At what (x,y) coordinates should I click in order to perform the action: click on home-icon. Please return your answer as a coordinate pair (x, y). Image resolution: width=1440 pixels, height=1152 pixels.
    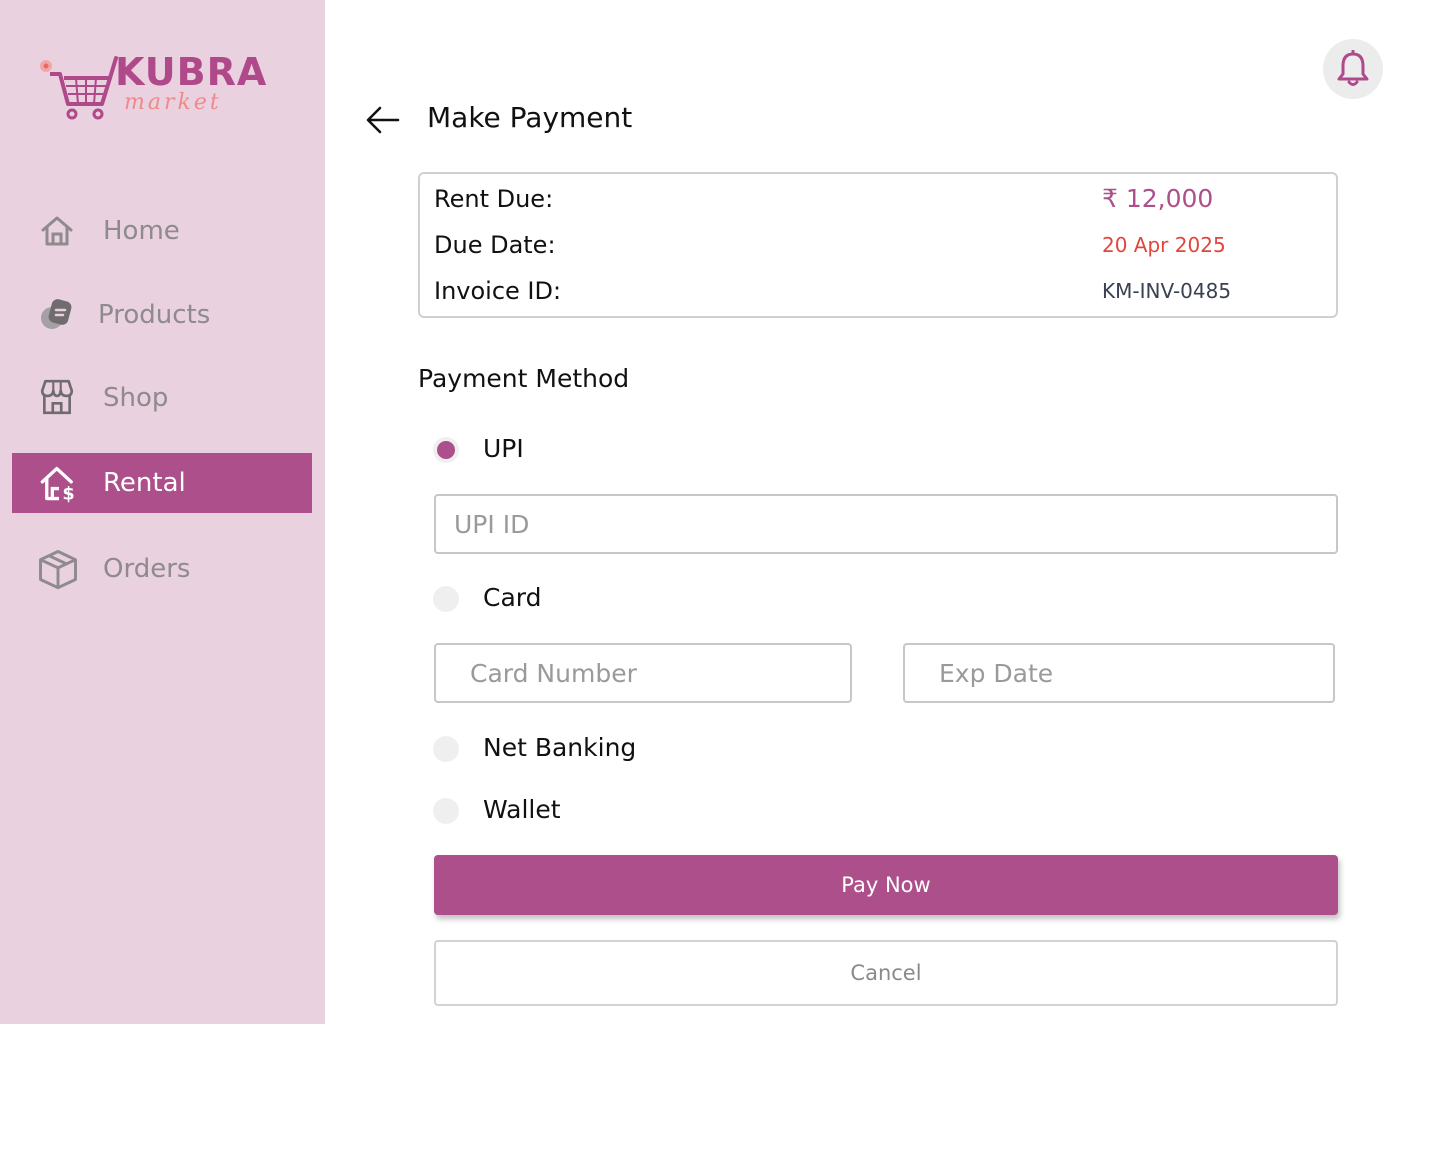
    Looking at the image, I should click on (57, 231).